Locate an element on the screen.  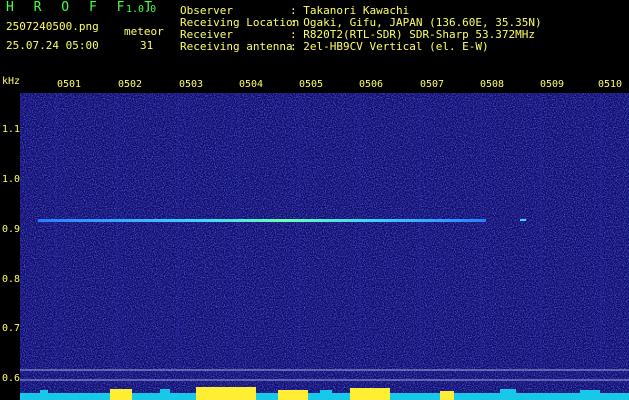
datetime-label: 25.07.24 05:00 is located at coordinates (52, 45).